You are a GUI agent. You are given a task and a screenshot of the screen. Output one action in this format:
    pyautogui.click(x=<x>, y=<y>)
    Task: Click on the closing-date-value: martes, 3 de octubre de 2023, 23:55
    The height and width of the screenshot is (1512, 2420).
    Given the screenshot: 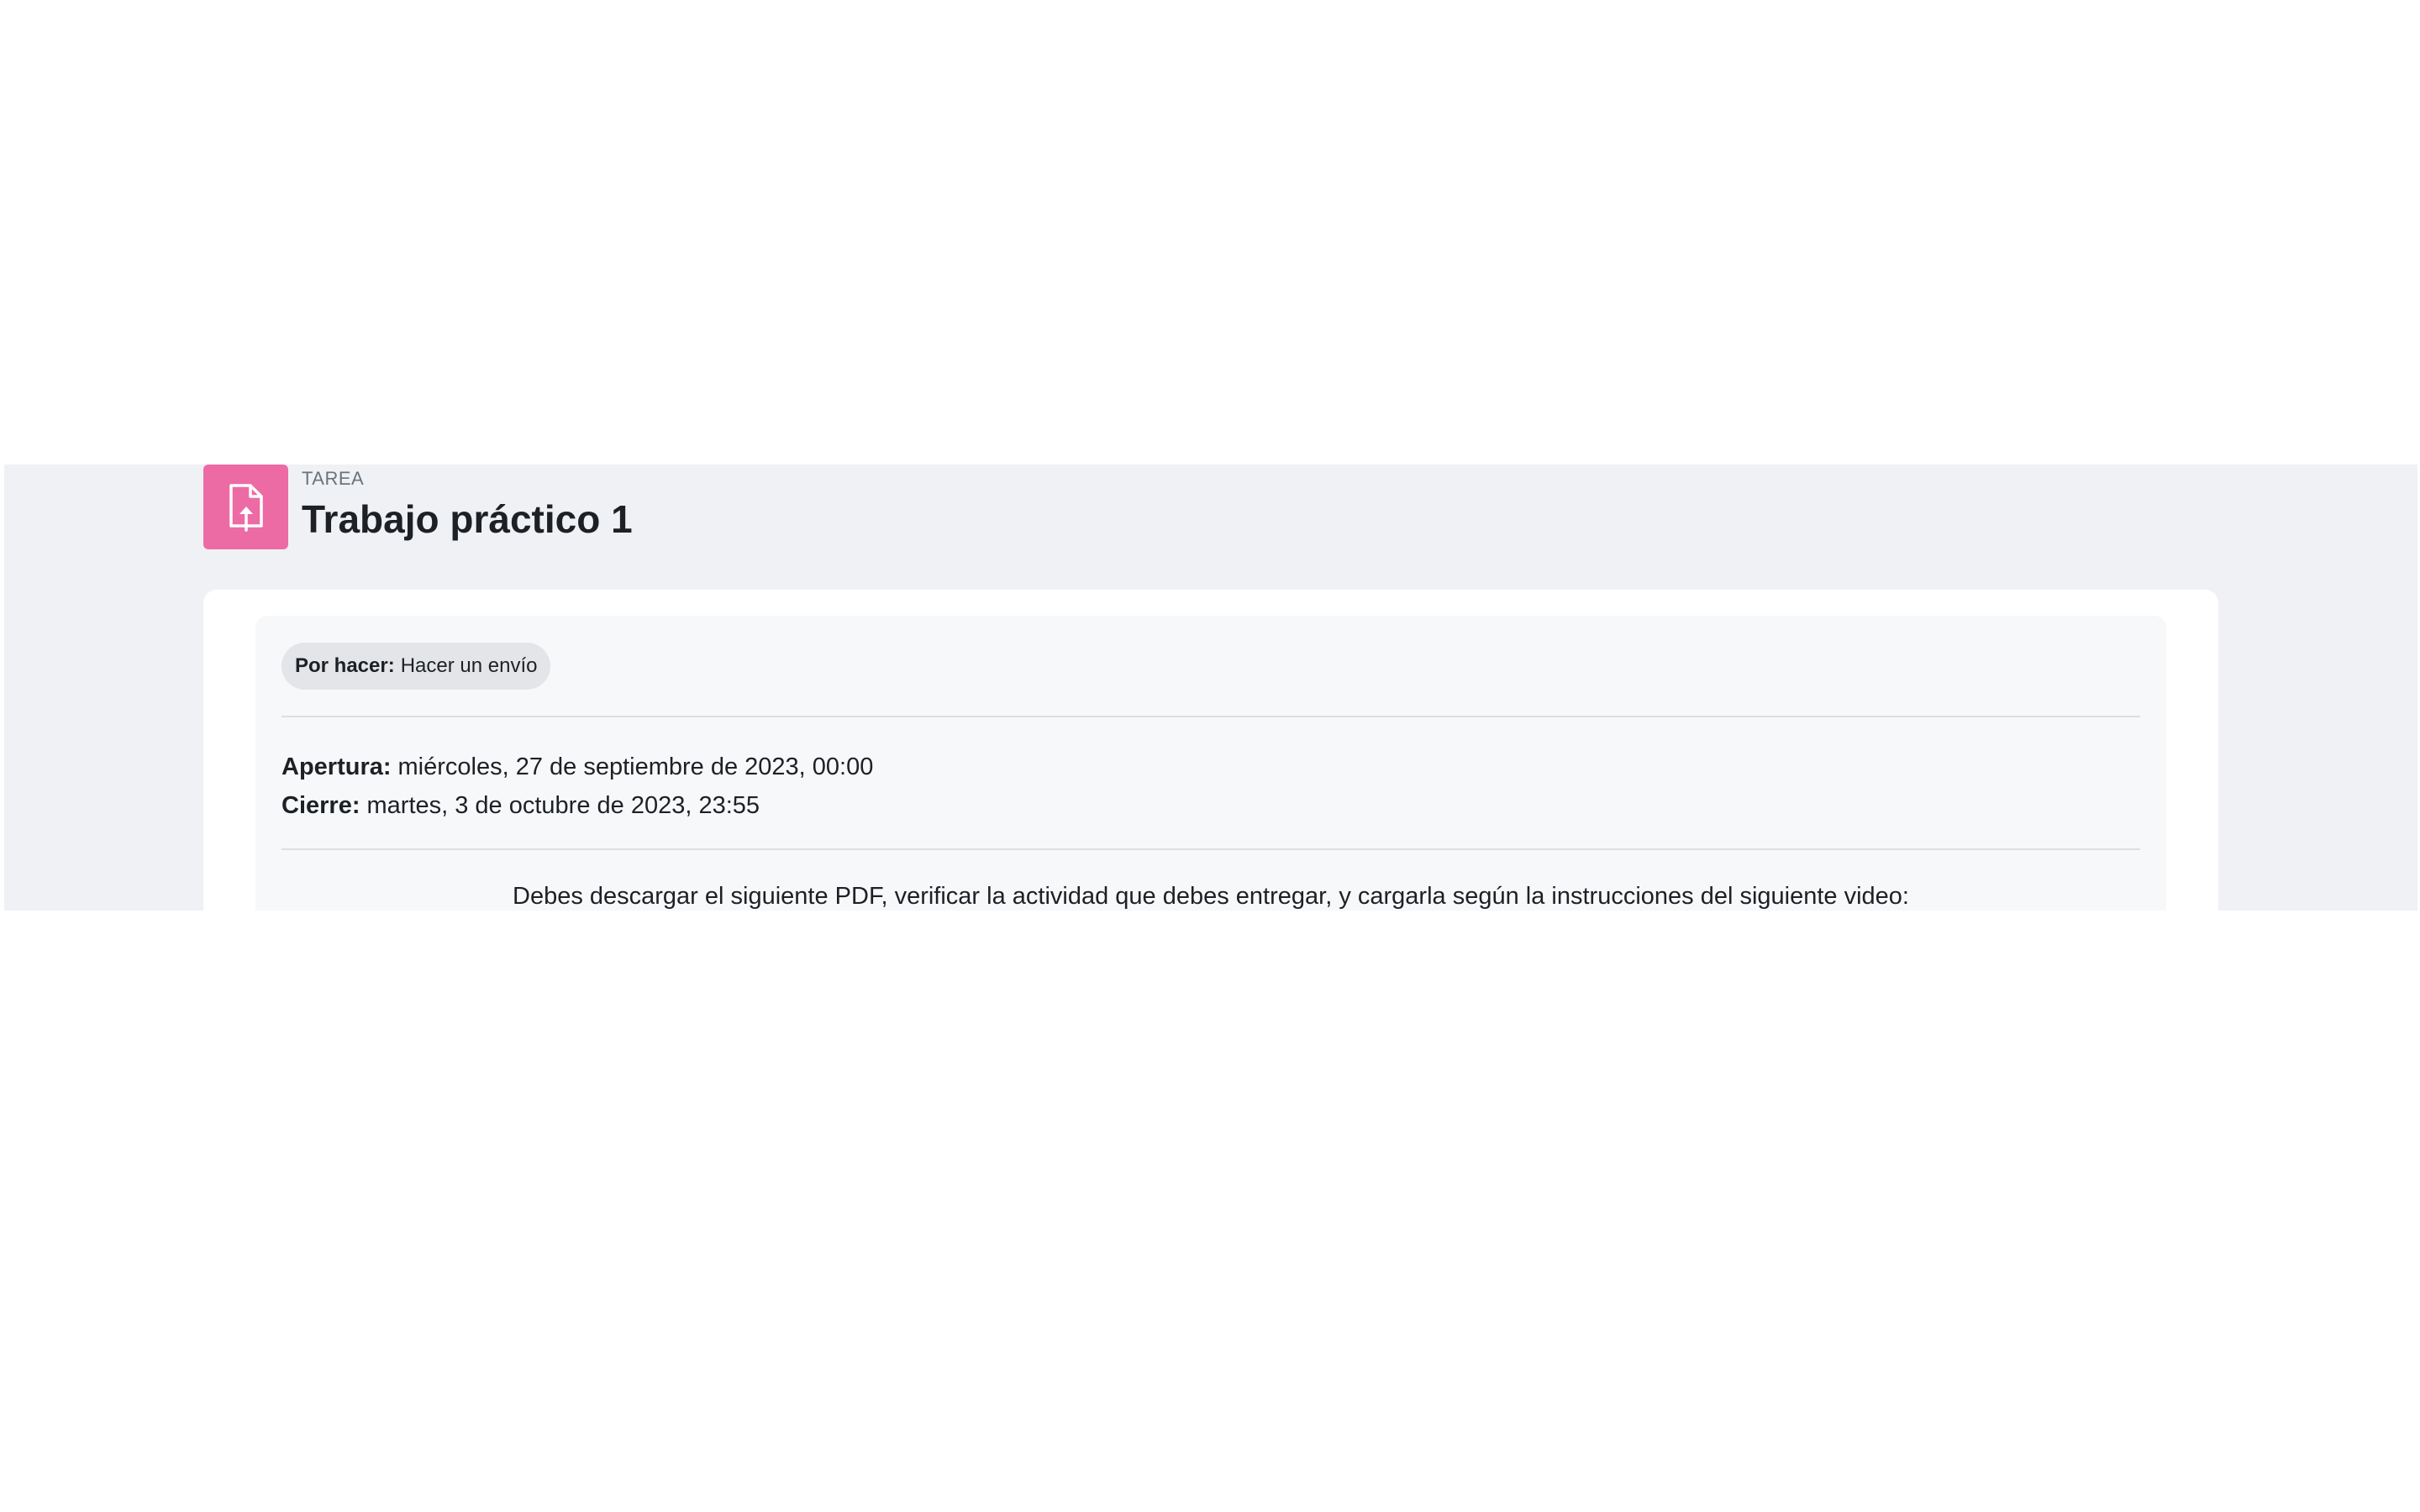 What is the action you would take?
    pyautogui.click(x=563, y=805)
    